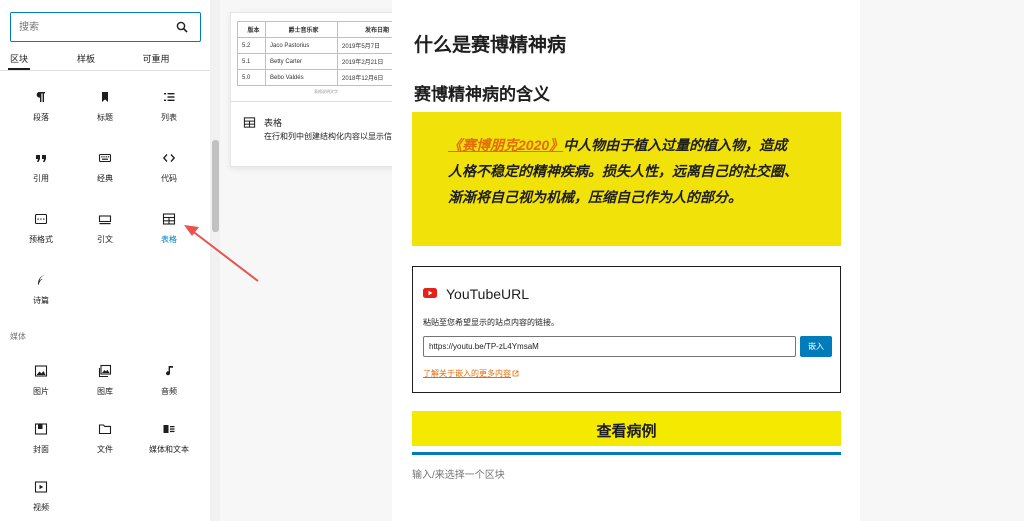 The width and height of the screenshot is (1024, 521). Describe the element at coordinates (169, 97) in the screenshot. I see `list-icon` at that location.